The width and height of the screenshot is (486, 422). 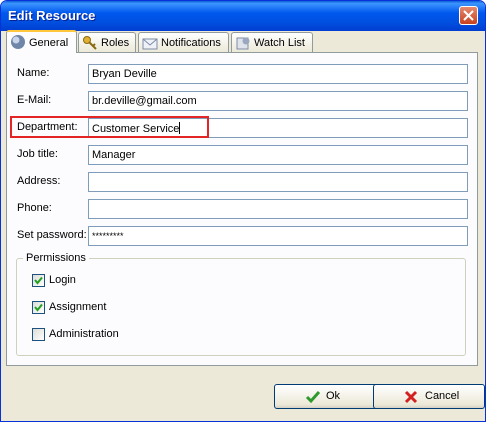 I want to click on tab-roles: Roles, so click(x=107, y=42).